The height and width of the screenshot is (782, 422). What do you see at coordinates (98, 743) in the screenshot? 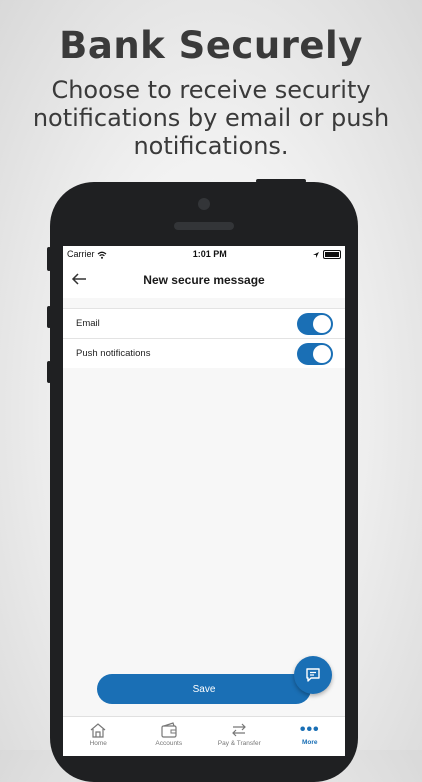
I see `tab-label: Home` at bounding box center [98, 743].